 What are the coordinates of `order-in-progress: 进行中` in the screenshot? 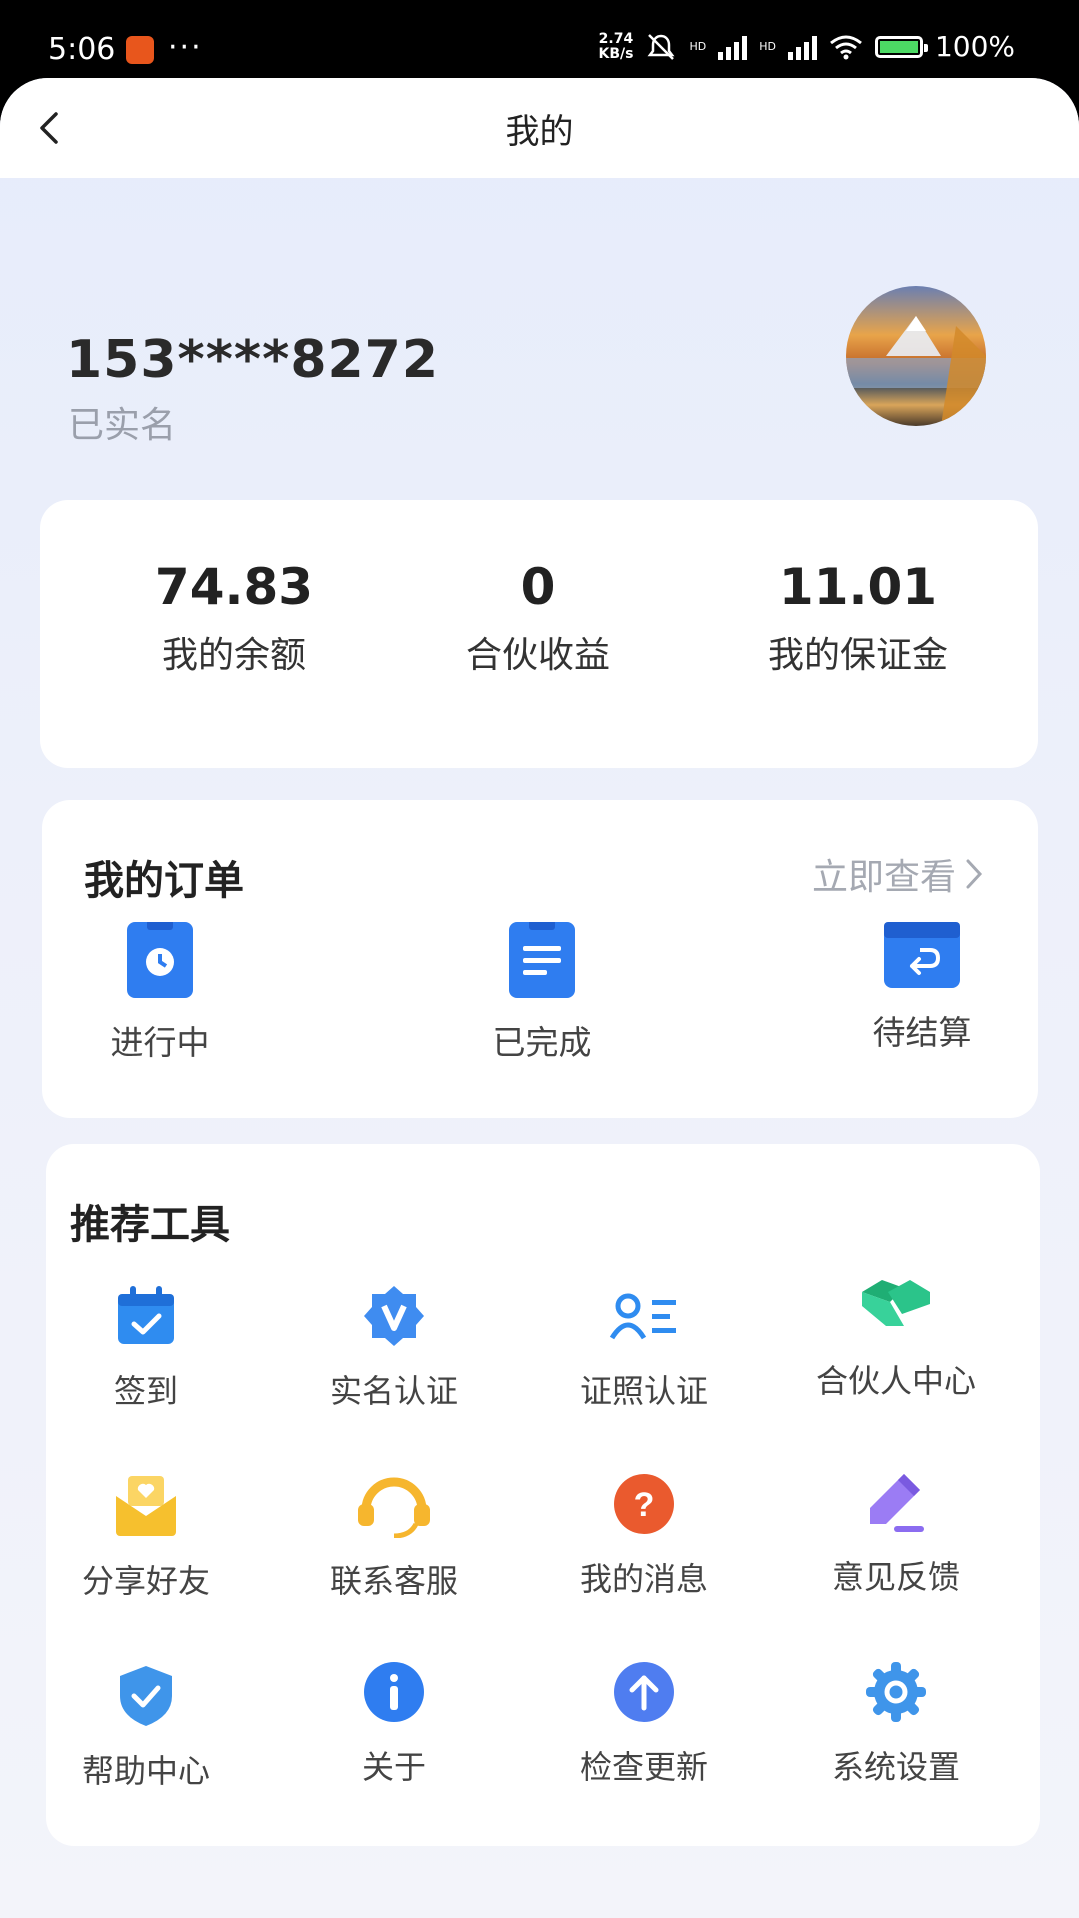 It's located at (160, 992).